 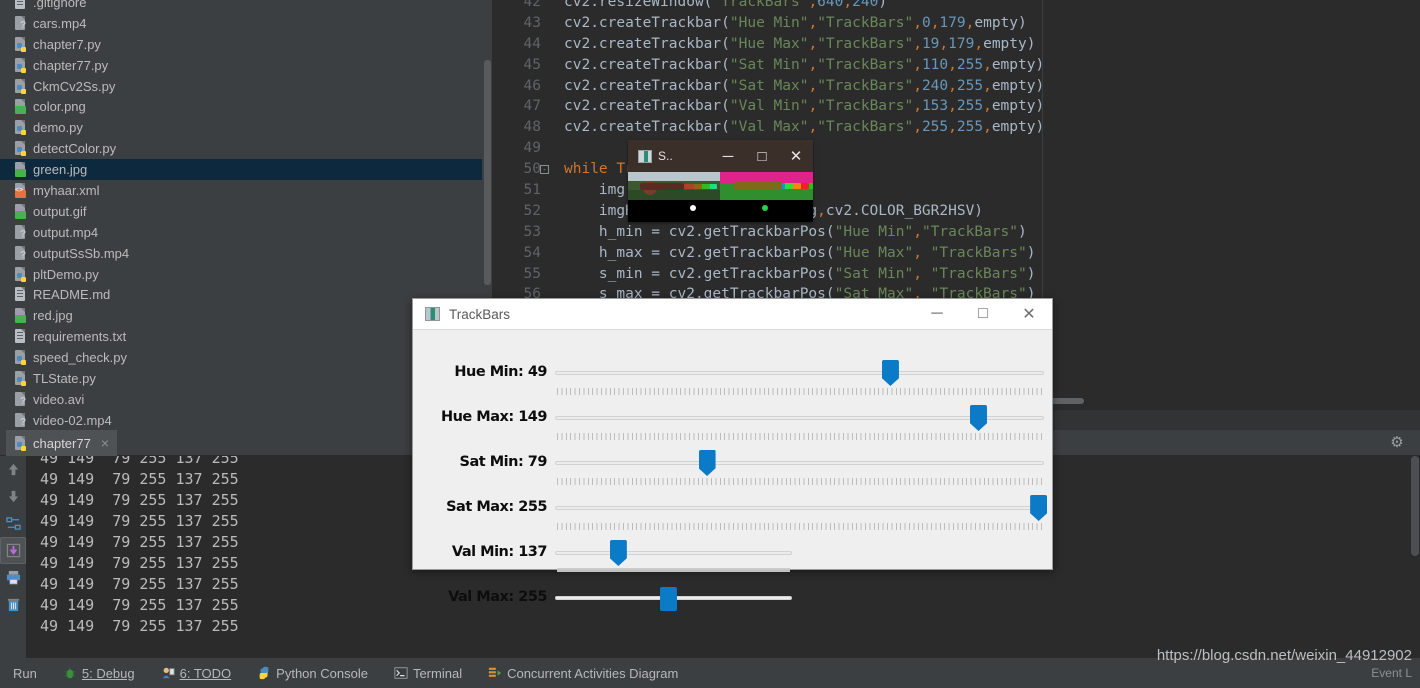 I want to click on status-bar-item-todo: 6: TODO, so click(x=196, y=673).